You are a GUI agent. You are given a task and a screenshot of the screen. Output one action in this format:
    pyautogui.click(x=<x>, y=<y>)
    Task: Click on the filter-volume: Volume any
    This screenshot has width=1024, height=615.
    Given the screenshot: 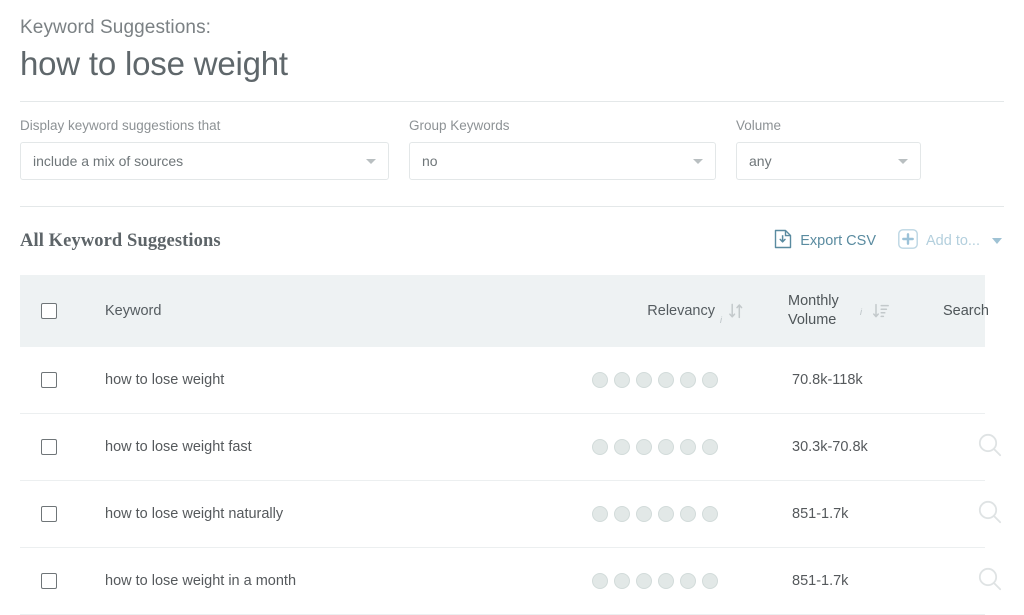 What is the action you would take?
    pyautogui.click(x=828, y=149)
    